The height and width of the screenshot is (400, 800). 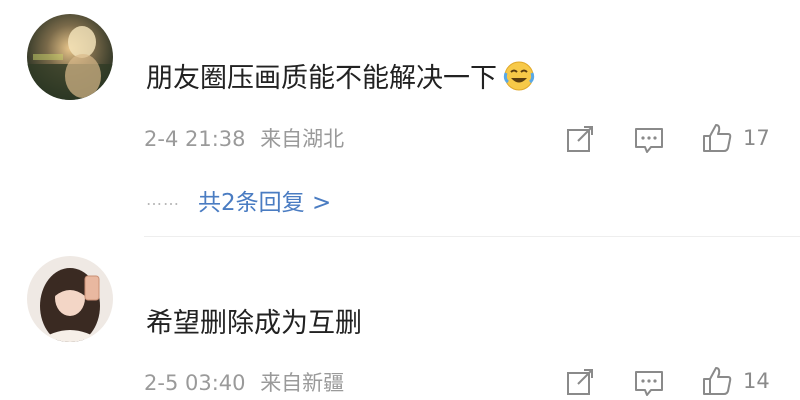 I want to click on like-count: 14, so click(x=756, y=381).